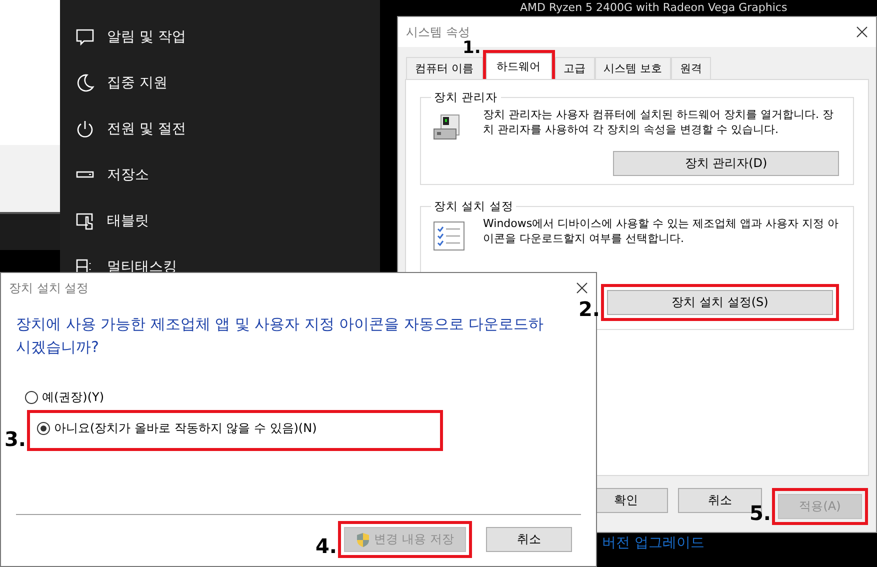 This screenshot has width=877, height=567. Describe the element at coordinates (15, 439) in the screenshot. I see `step-number: 3.` at that location.